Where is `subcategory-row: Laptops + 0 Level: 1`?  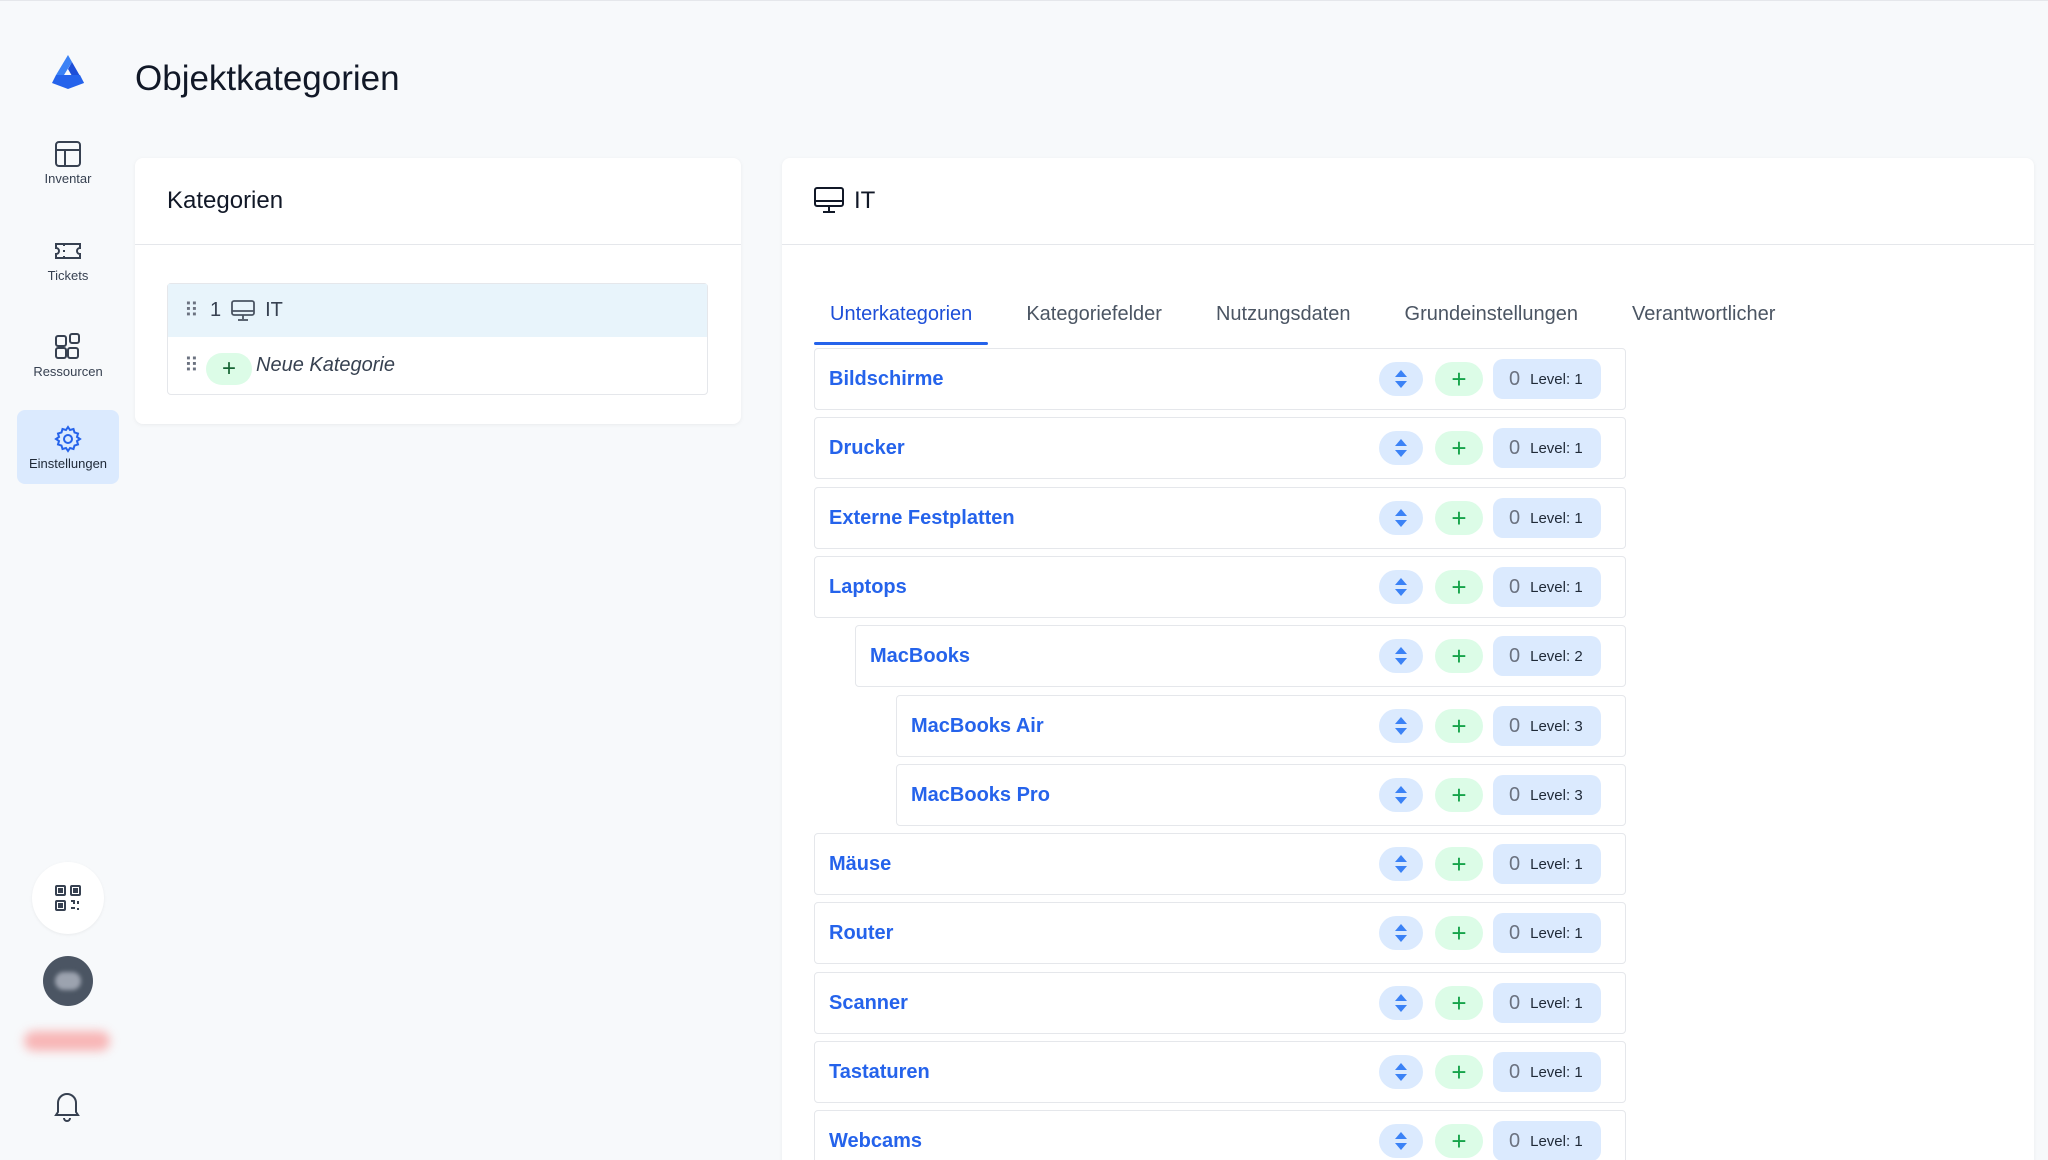
subcategory-row: Laptops + 0 Level: 1 is located at coordinates (1220, 587).